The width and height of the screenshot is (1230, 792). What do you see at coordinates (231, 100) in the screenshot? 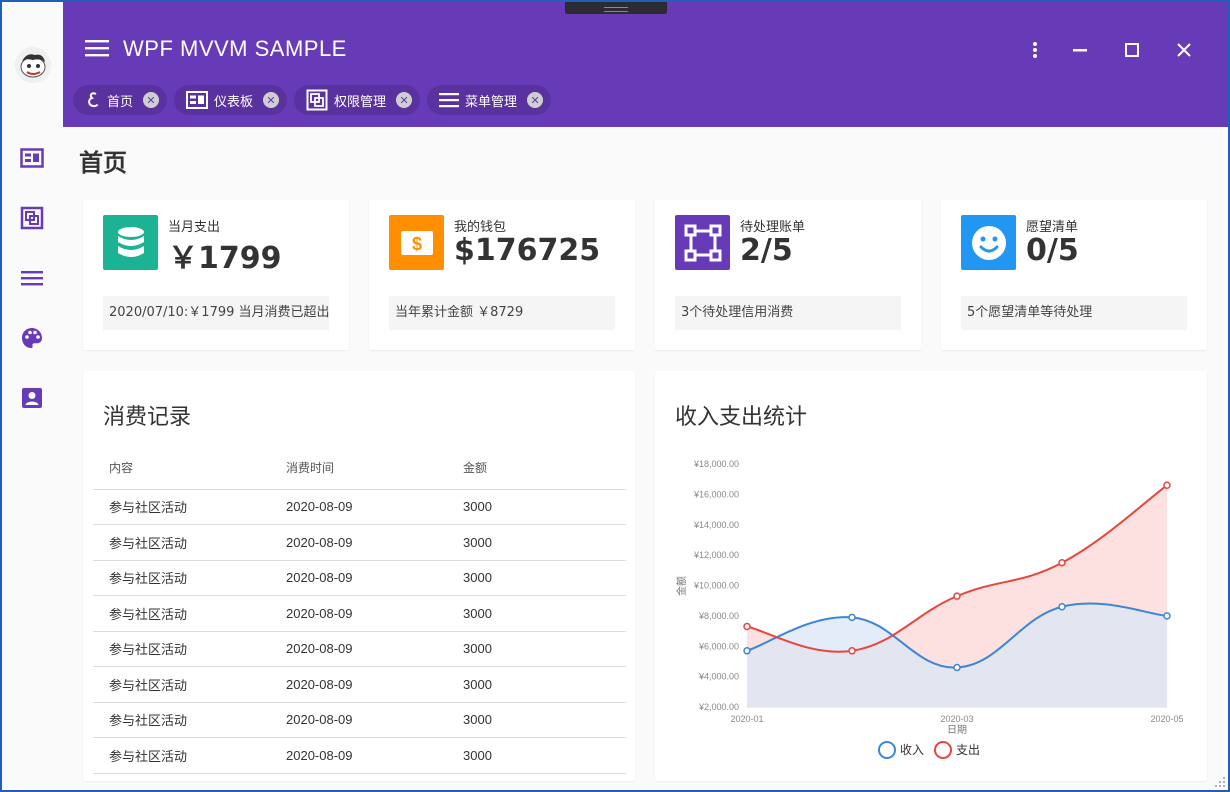
I see `tab-dashboard: 仪表板 ✕` at bounding box center [231, 100].